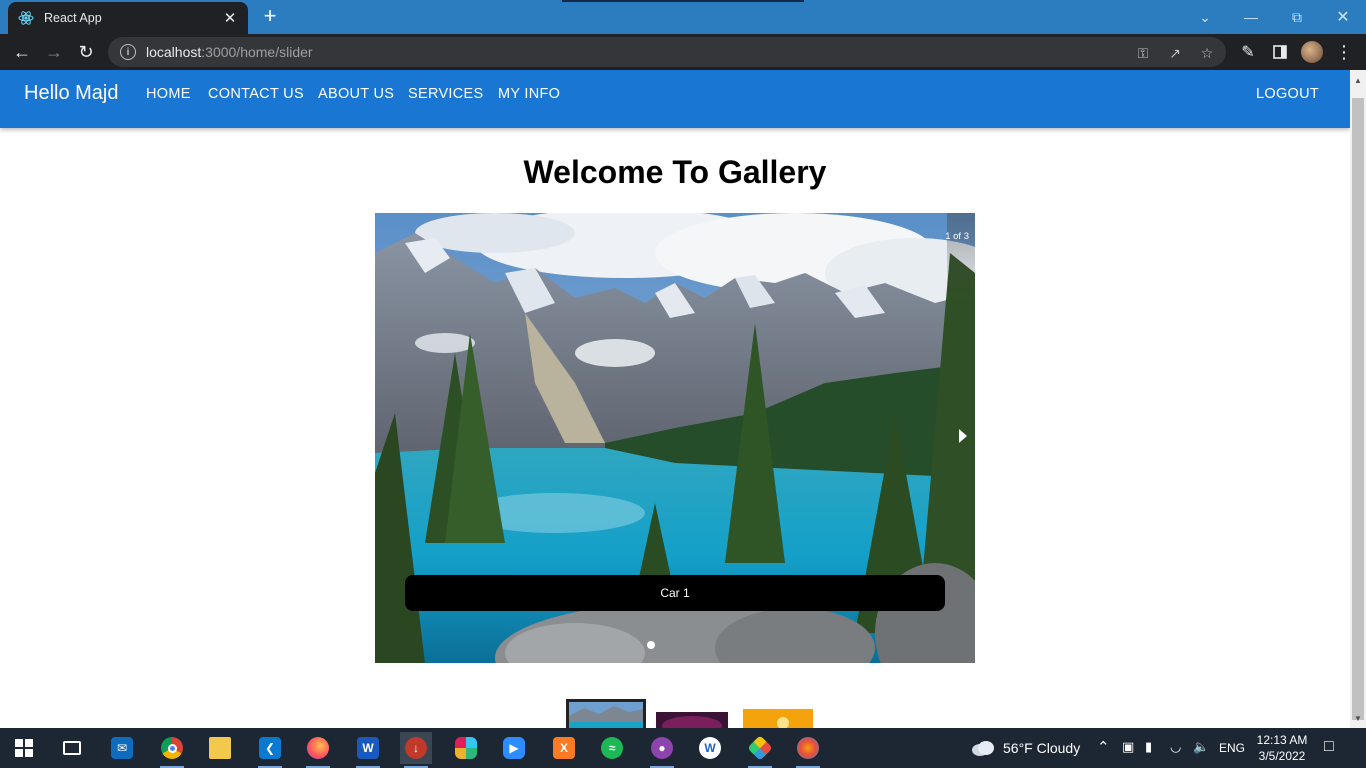 Image resolution: width=1366 pixels, height=768 pixels. I want to click on mail-icon: ✉, so click(122, 748).